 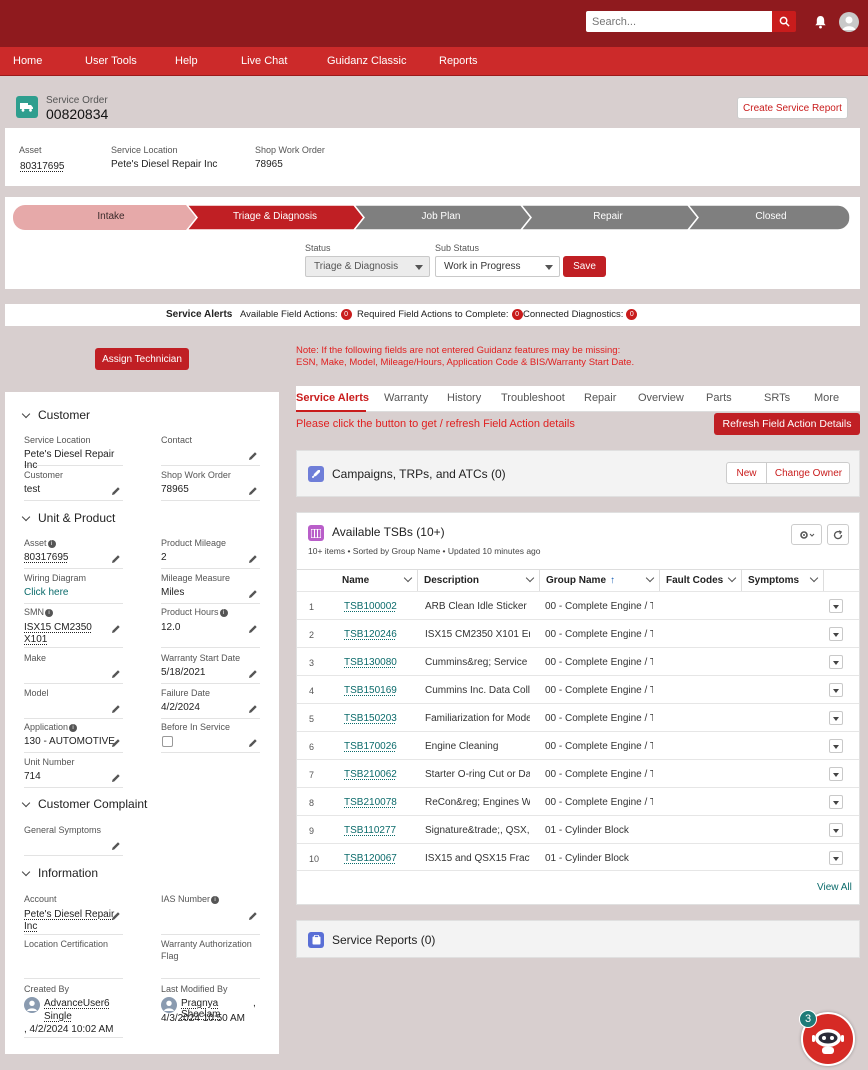 What do you see at coordinates (784, 21) in the screenshot?
I see `search-button` at bounding box center [784, 21].